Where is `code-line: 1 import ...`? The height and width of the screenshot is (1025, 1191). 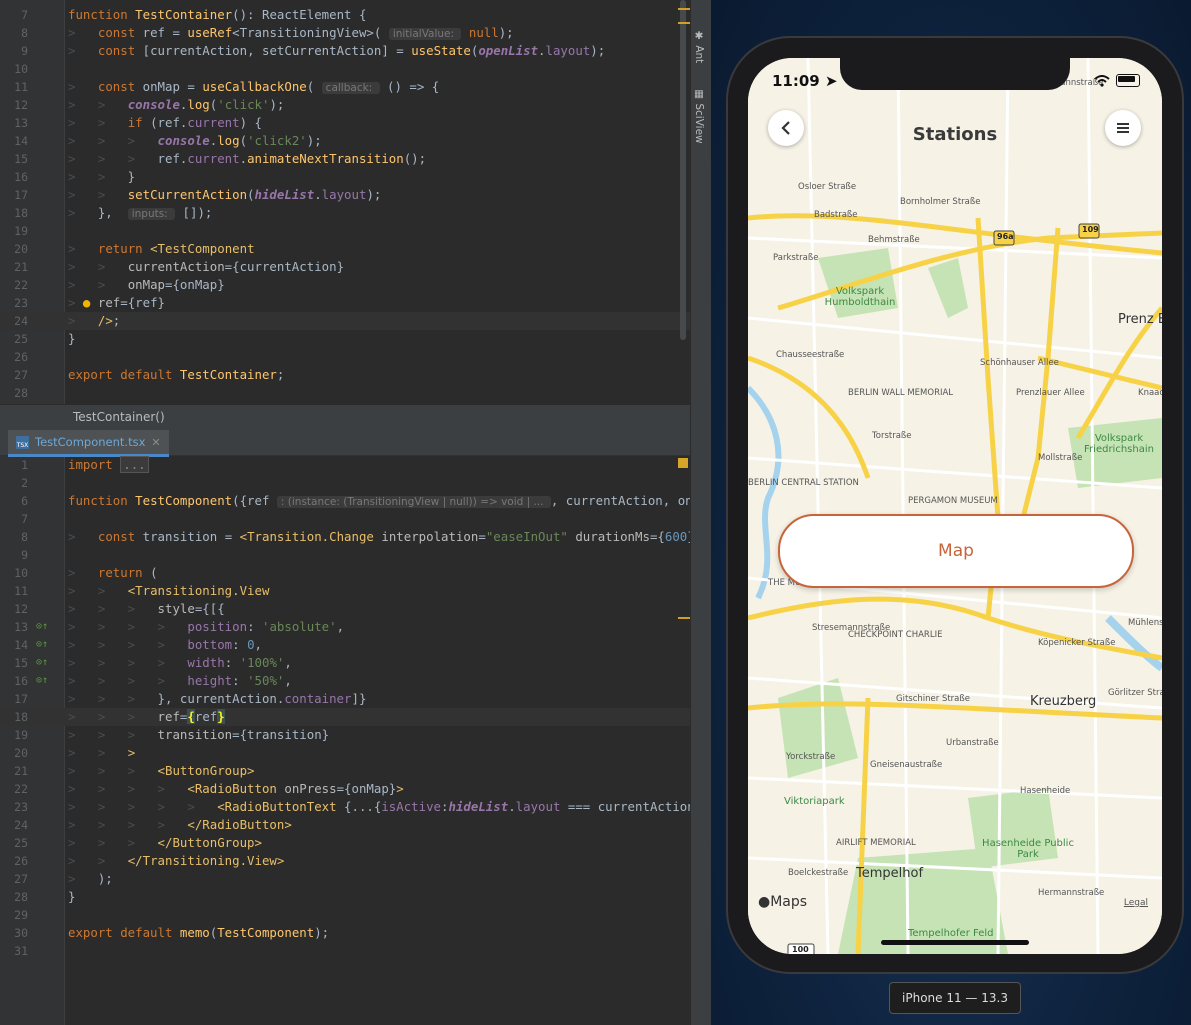 code-line: 1 import ... is located at coordinates (345, 465).